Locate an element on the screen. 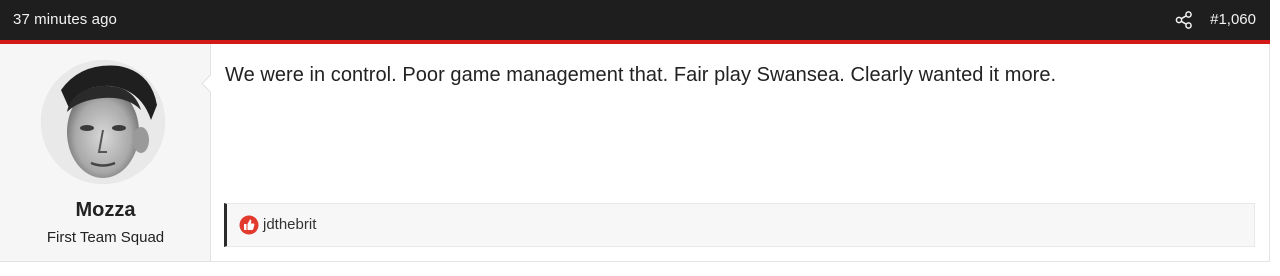 The image size is (1280, 276). panel-arrow is located at coordinates (210, 83).